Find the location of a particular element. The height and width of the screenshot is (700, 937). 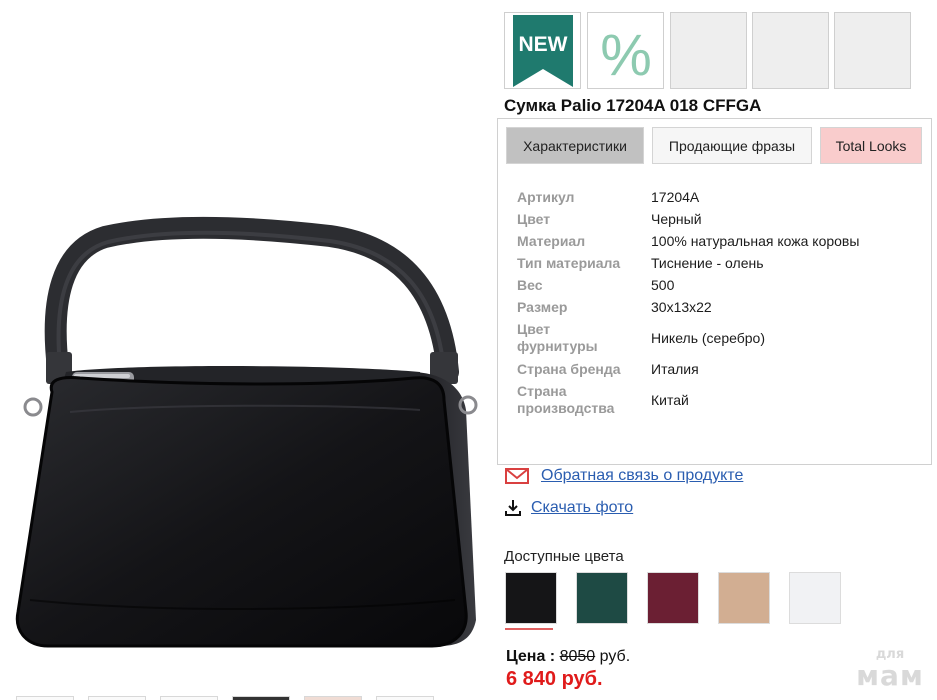

color-swatch-black is located at coordinates (531, 598).